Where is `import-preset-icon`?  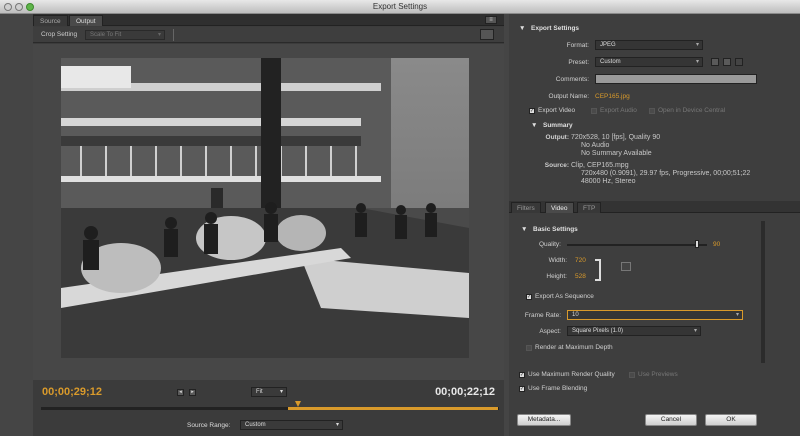
import-preset-icon is located at coordinates (727, 62).